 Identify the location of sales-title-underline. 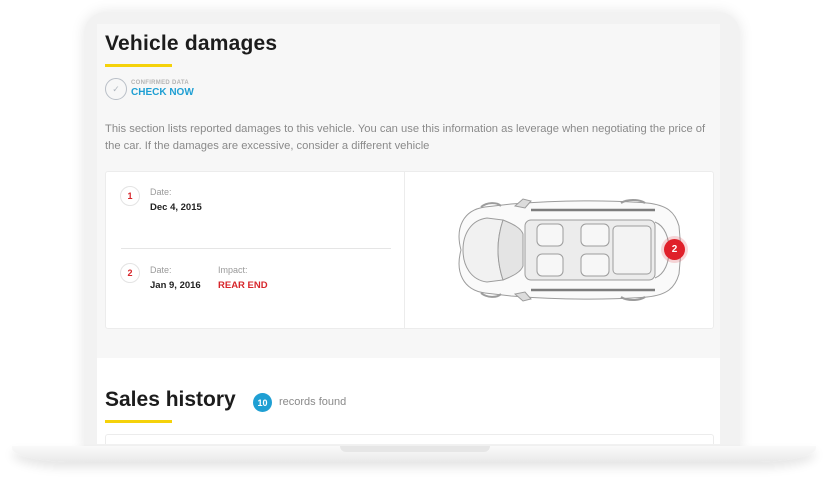
(138, 421).